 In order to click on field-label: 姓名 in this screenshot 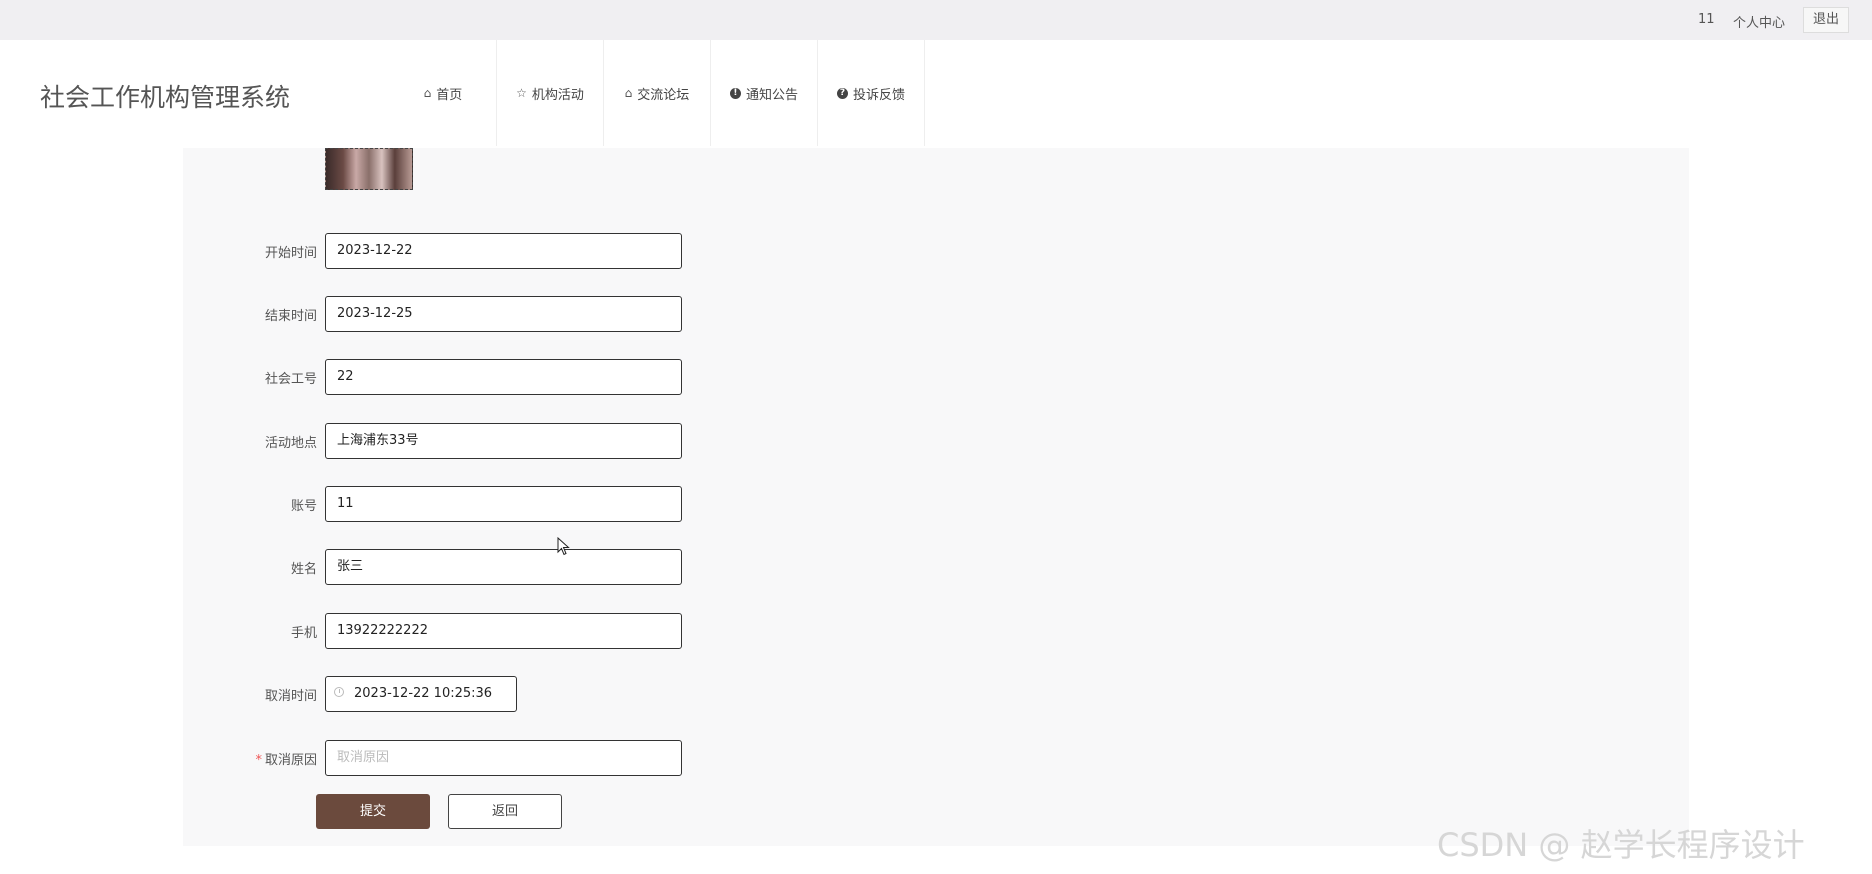, I will do `click(303, 569)`.